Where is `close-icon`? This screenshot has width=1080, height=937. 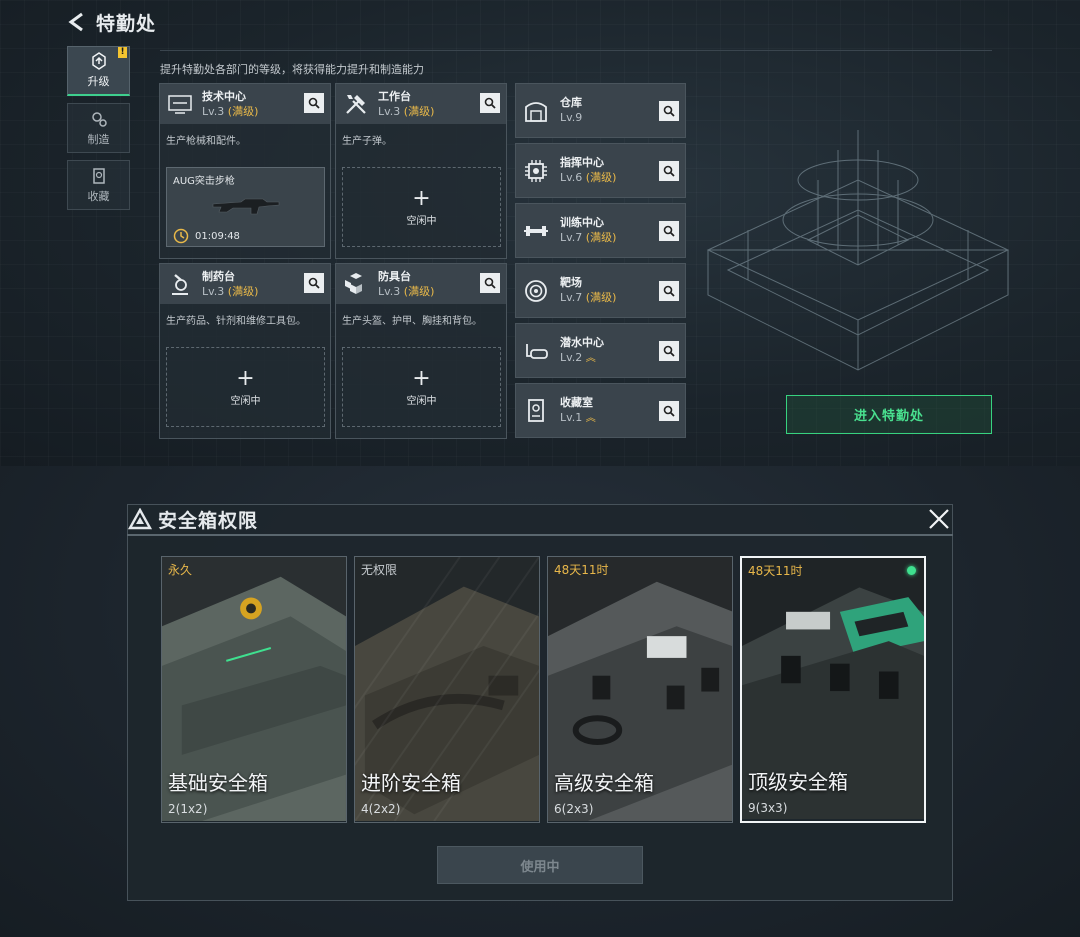
close-icon is located at coordinates (939, 519).